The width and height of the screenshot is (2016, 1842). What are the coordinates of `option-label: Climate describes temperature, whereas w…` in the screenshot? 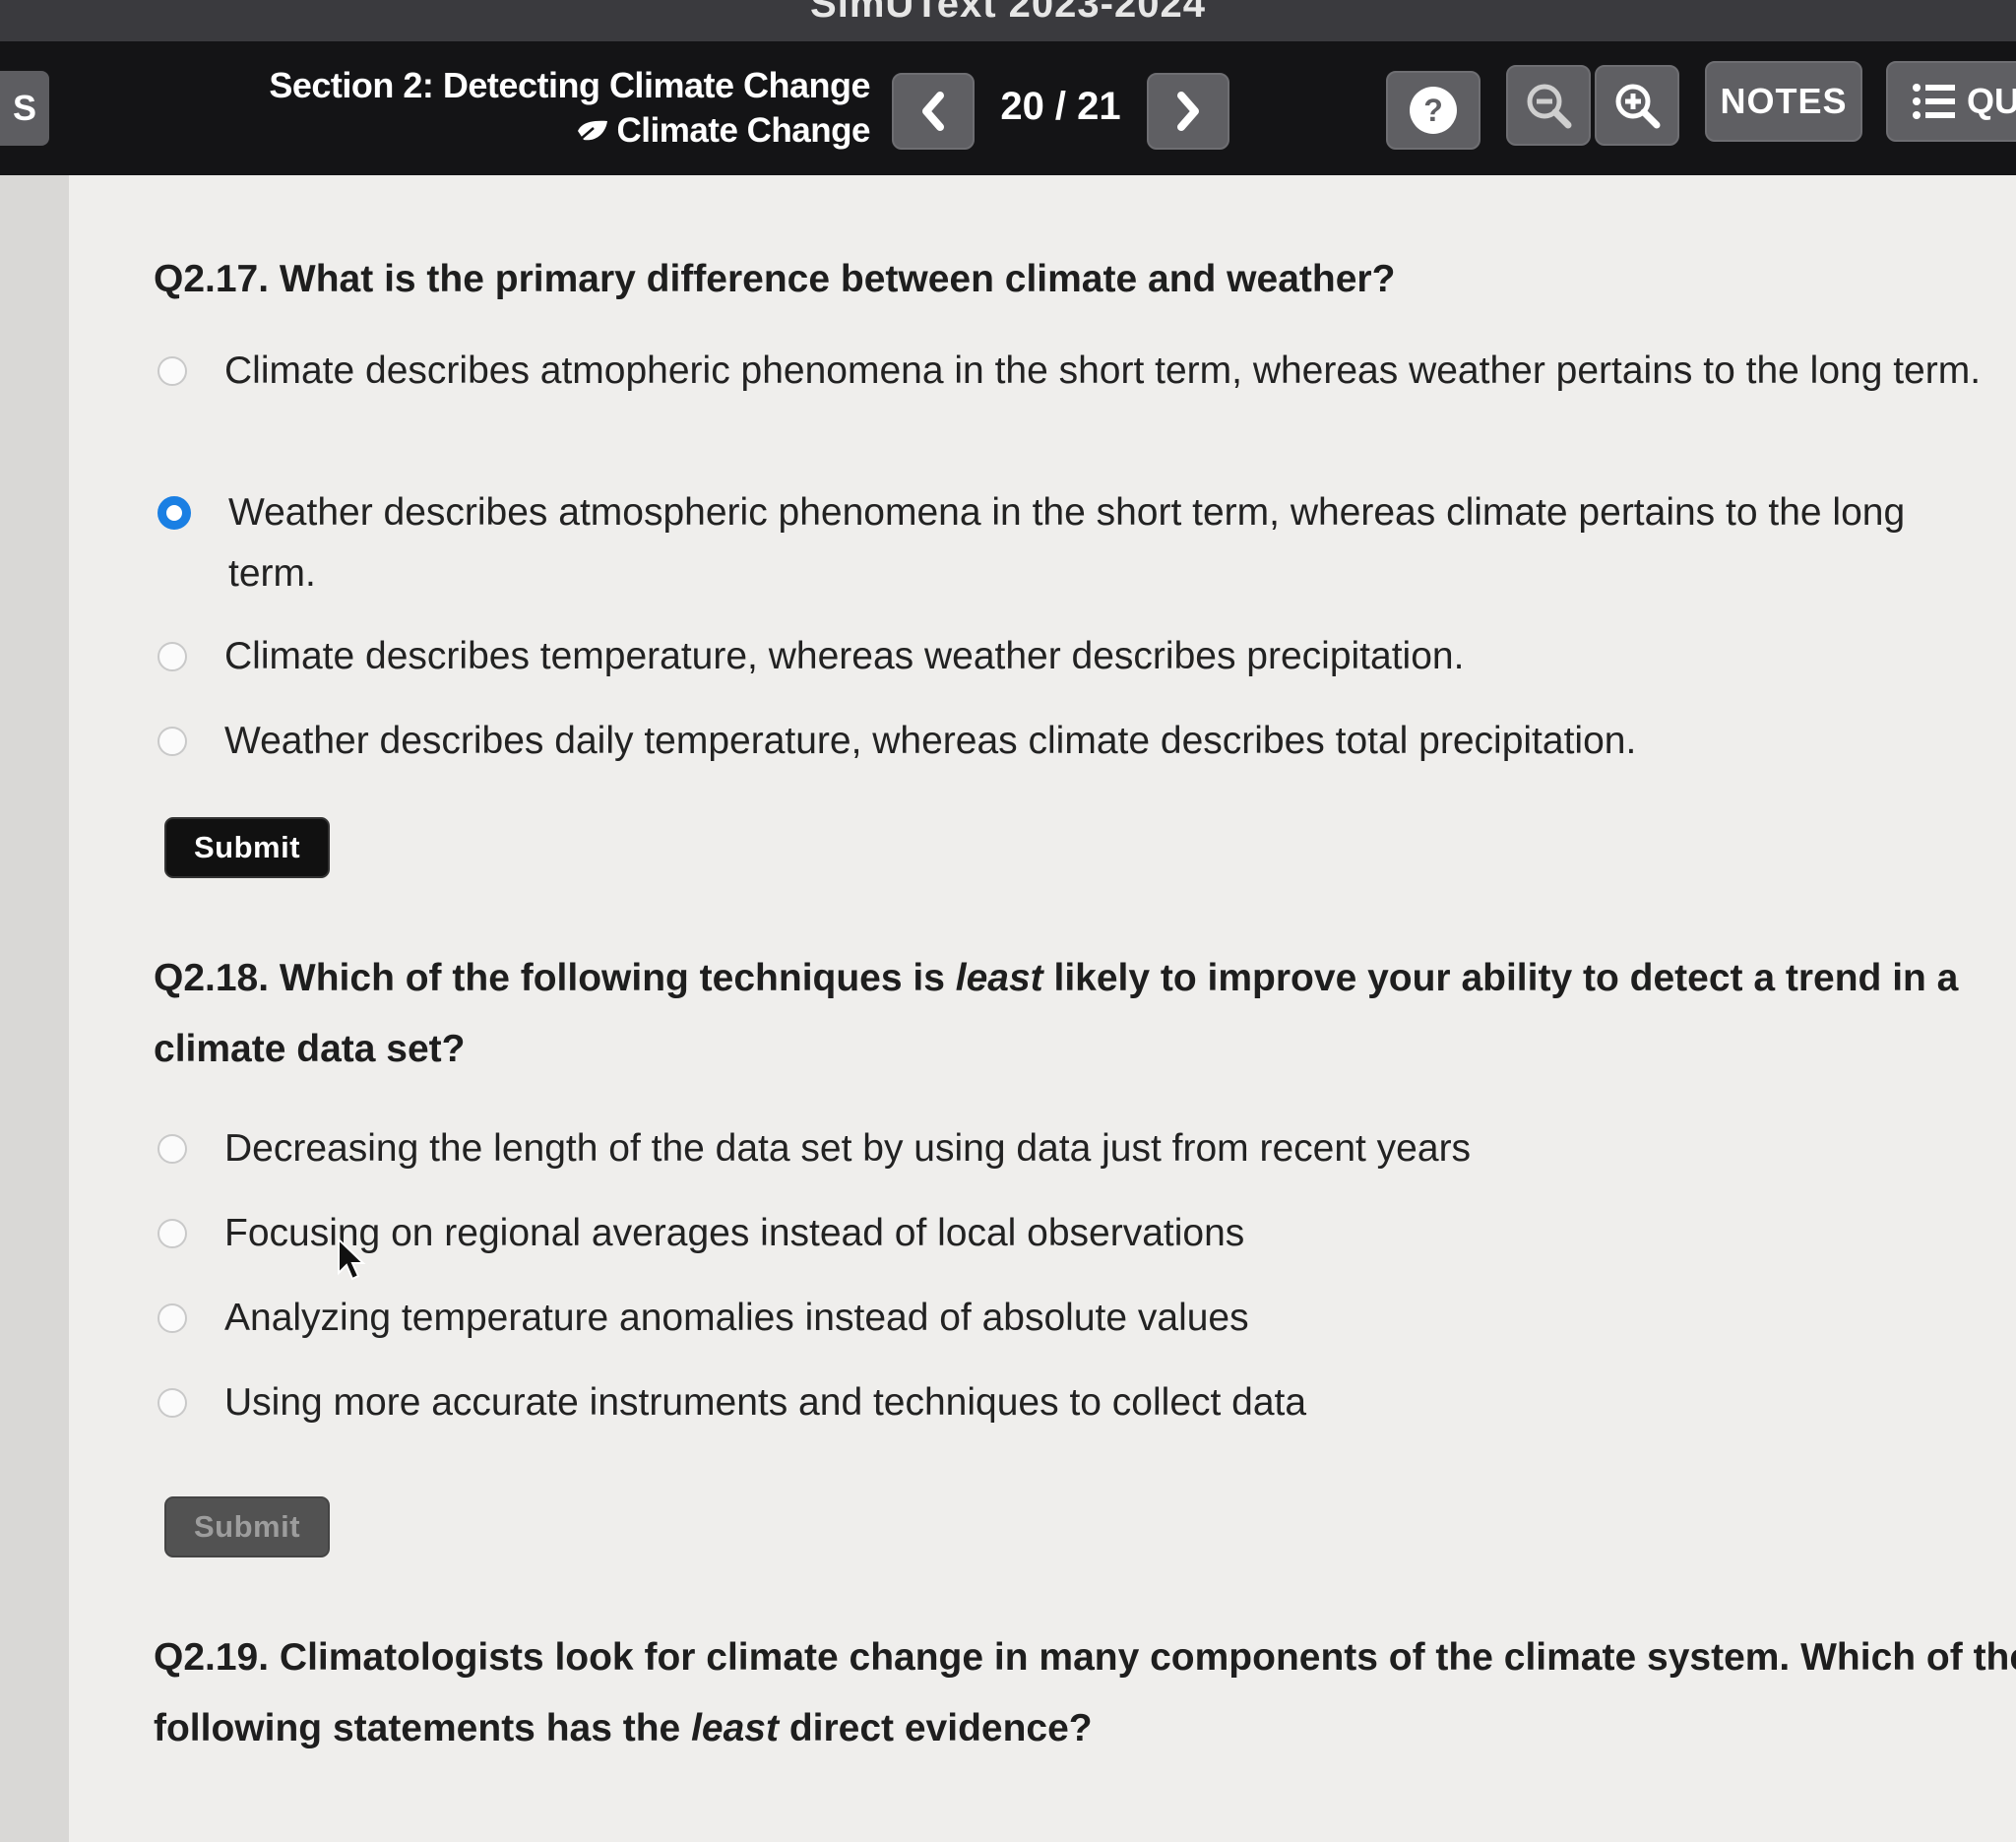 It's located at (844, 656).